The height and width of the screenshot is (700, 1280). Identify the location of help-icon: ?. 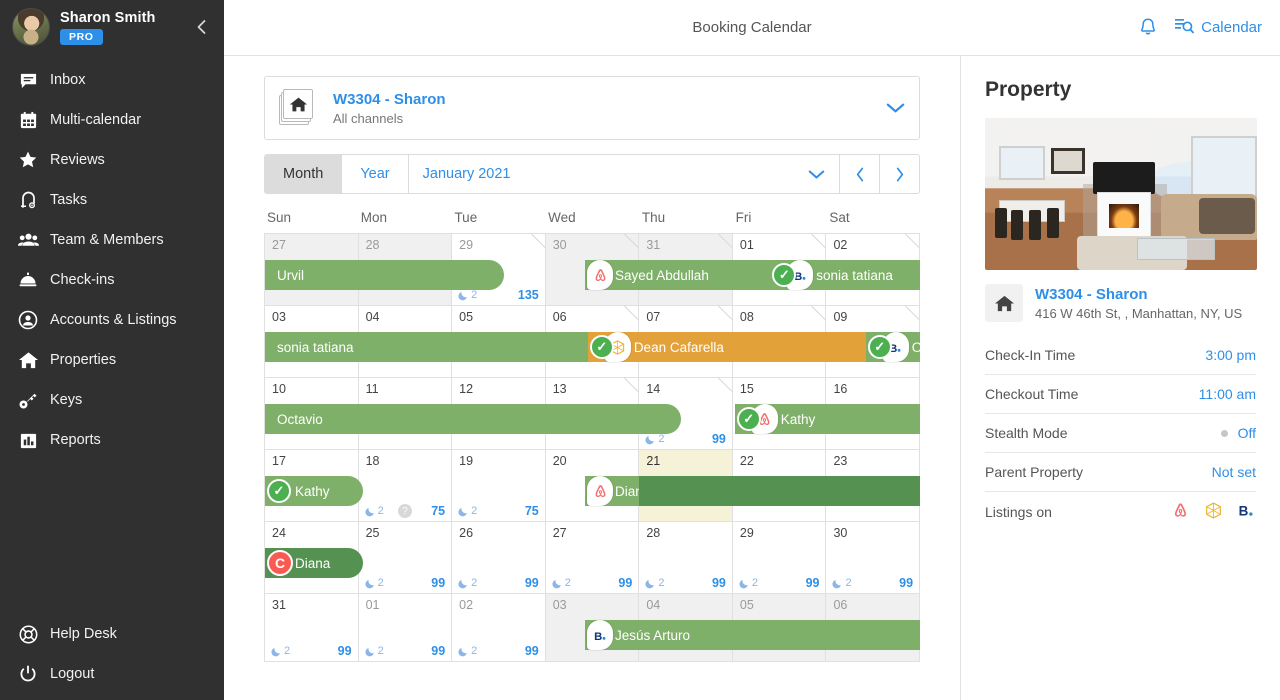
(404, 511).